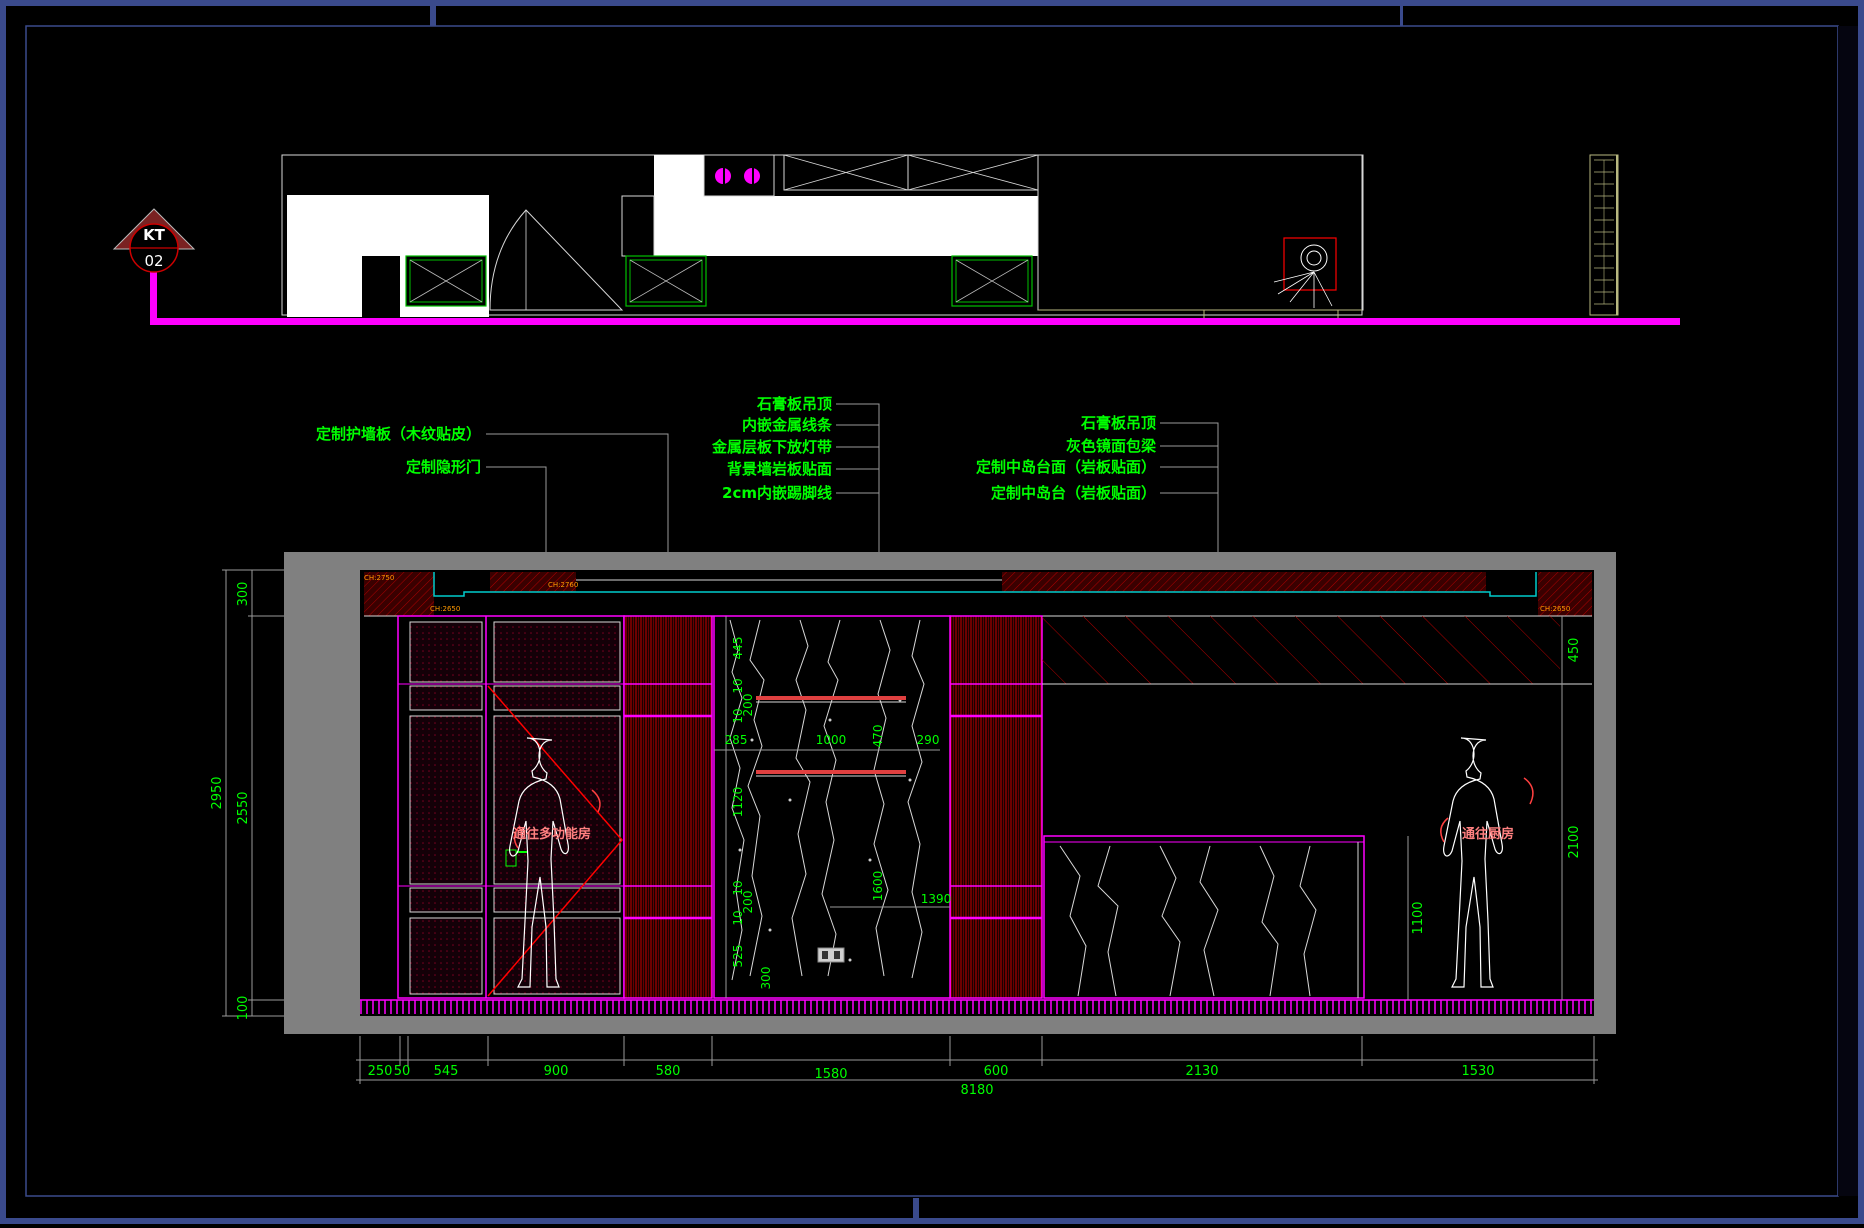  I want to click on label-island: 定制中岛台（岩板贴面）, so click(1073, 493).